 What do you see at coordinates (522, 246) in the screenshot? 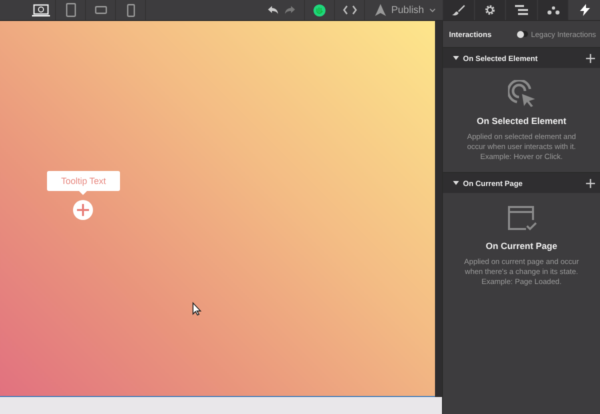
I see `section-heading: On Current Page` at bounding box center [522, 246].